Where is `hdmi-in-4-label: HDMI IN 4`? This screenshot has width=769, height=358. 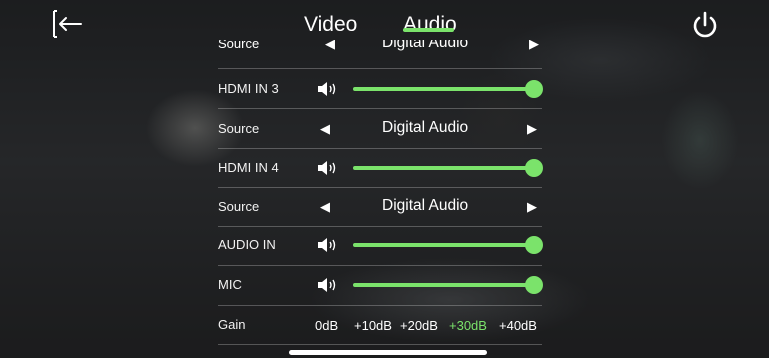 hdmi-in-4-label: HDMI IN 4 is located at coordinates (248, 167).